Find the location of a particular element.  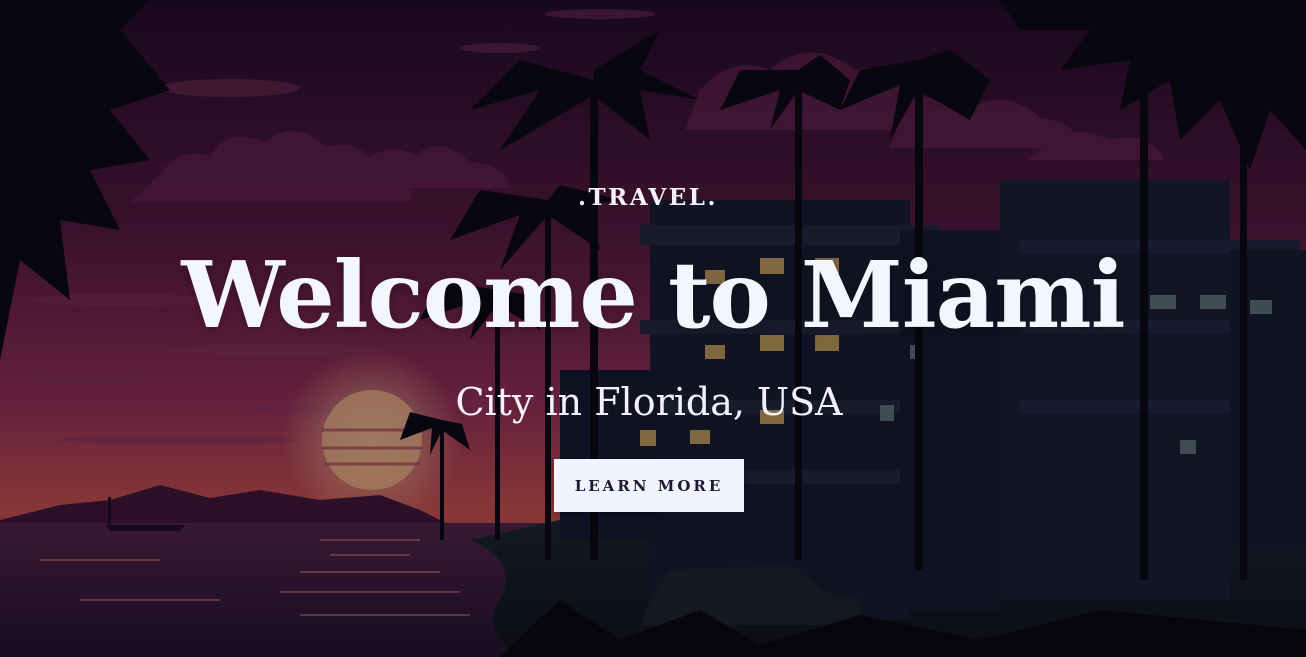

learn-more-button: LEARN MORE is located at coordinates (649, 485).